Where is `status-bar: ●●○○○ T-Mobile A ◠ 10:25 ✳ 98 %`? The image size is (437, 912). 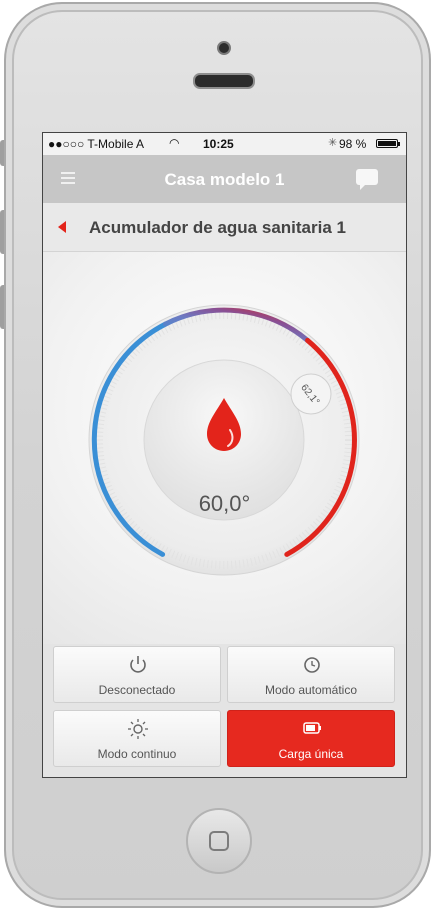 status-bar: ●●○○○ T-Mobile A ◠ 10:25 ✳ 98 % is located at coordinates (224, 144).